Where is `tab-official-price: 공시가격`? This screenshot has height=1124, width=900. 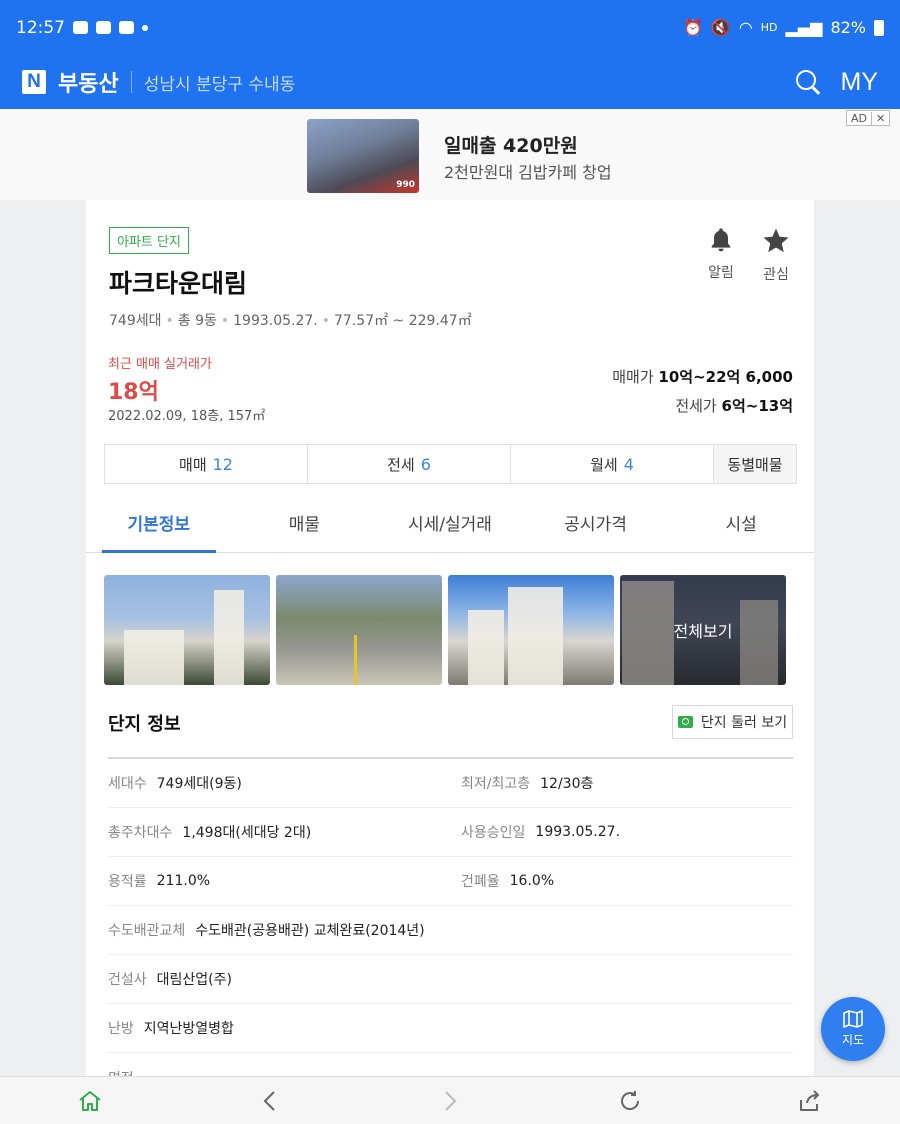
tab-official-price: 공시가격 is located at coordinates (596, 522).